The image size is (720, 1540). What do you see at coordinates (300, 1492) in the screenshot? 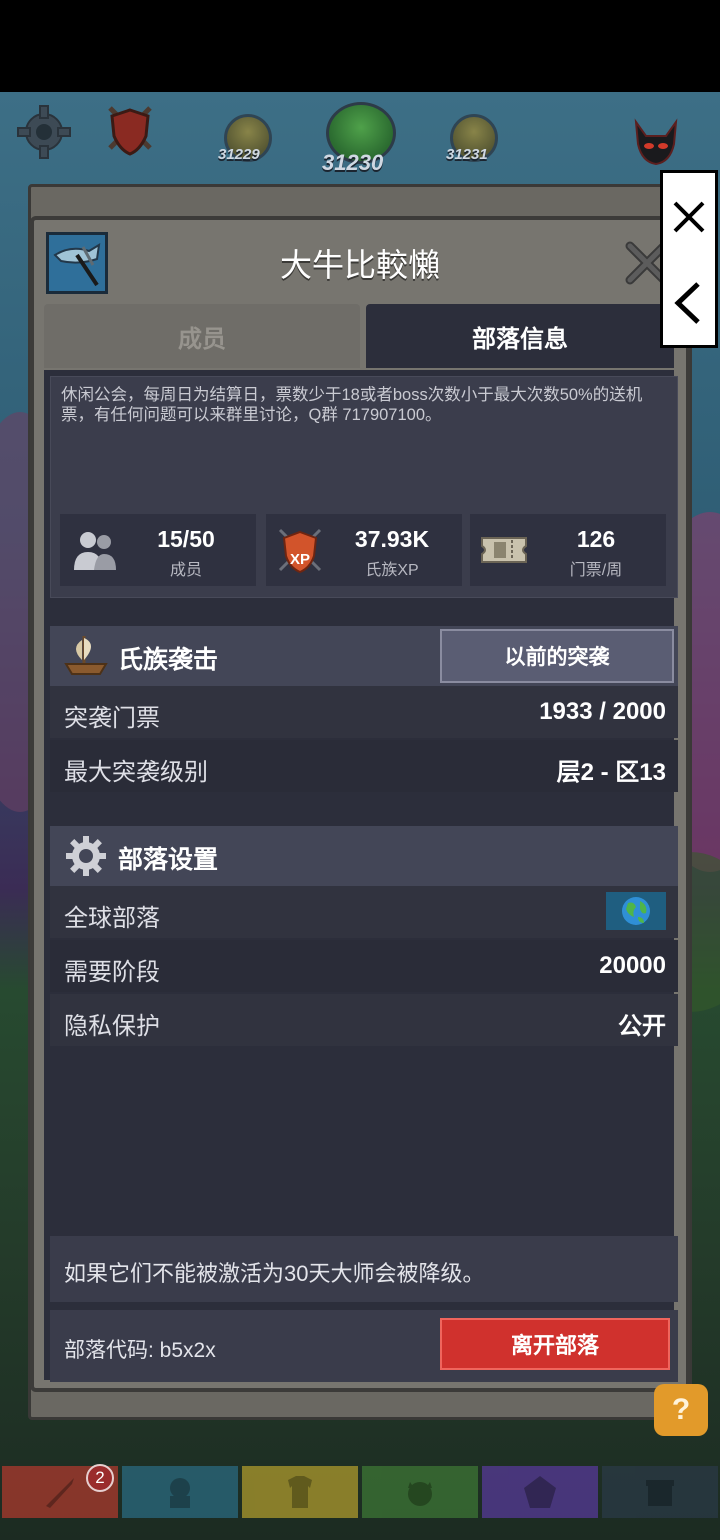
I see `nav-tab-equipment` at bounding box center [300, 1492].